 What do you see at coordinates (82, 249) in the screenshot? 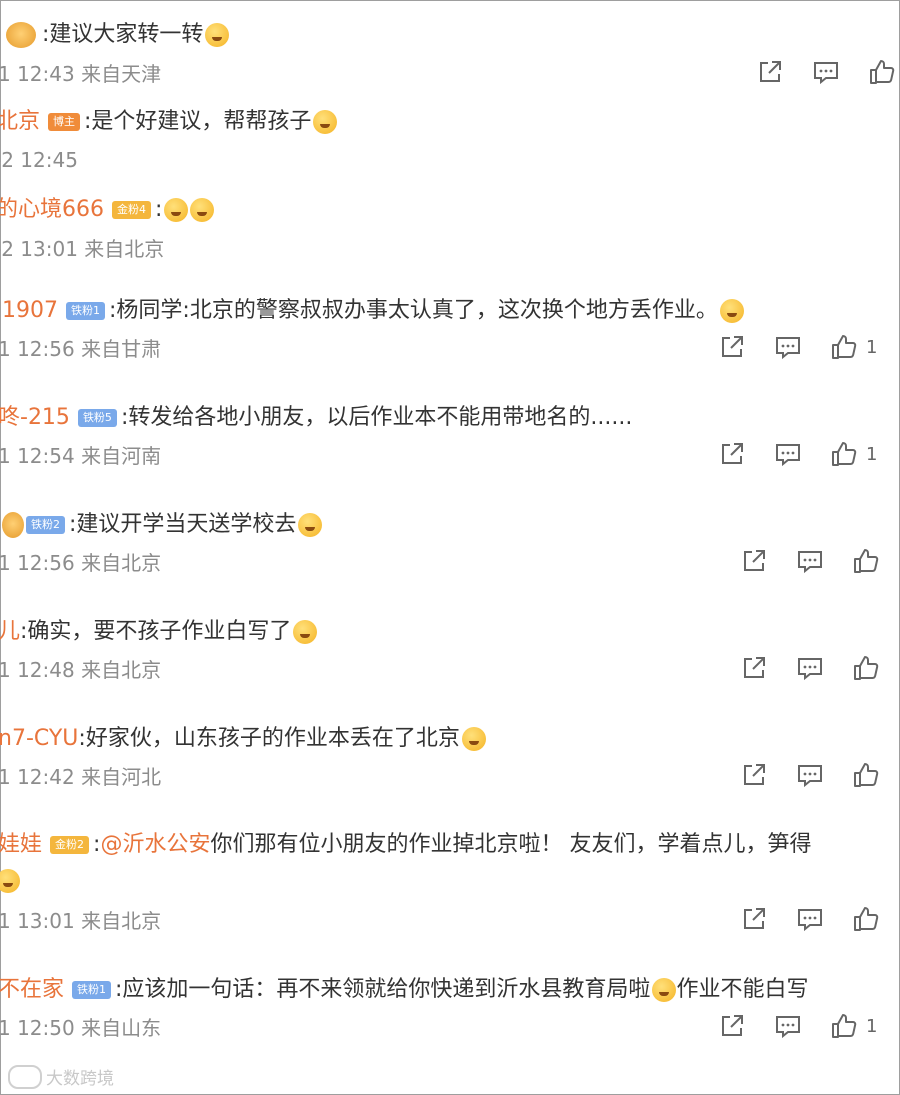
I see `comment-meta: -2 13:01 来自北京` at bounding box center [82, 249].